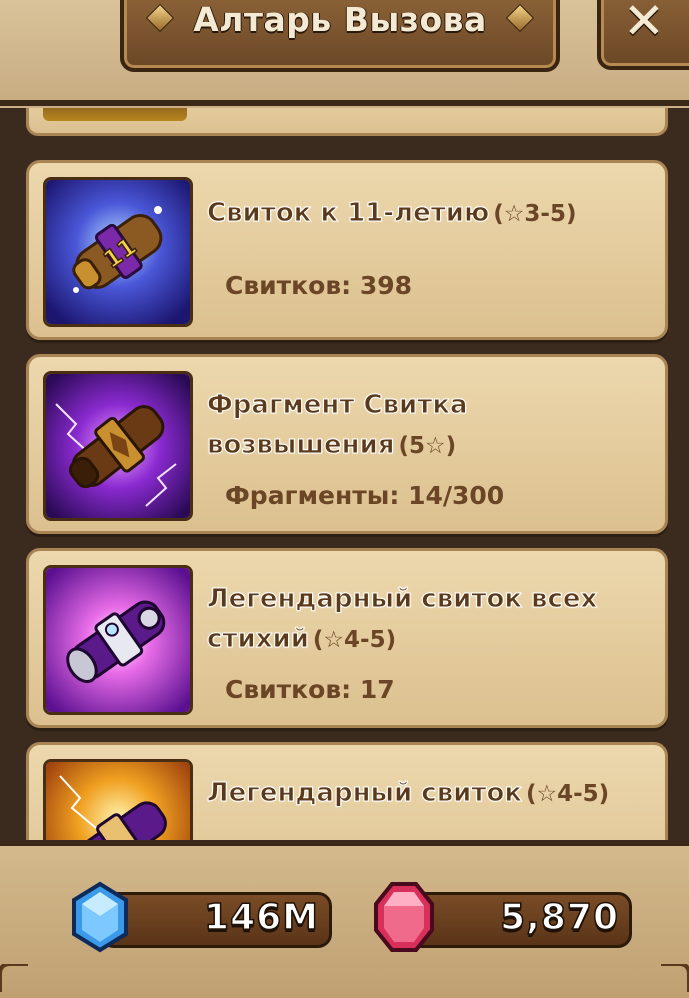 This screenshot has height=998, width=689. I want to click on blue-crystal-icon, so click(100, 917).